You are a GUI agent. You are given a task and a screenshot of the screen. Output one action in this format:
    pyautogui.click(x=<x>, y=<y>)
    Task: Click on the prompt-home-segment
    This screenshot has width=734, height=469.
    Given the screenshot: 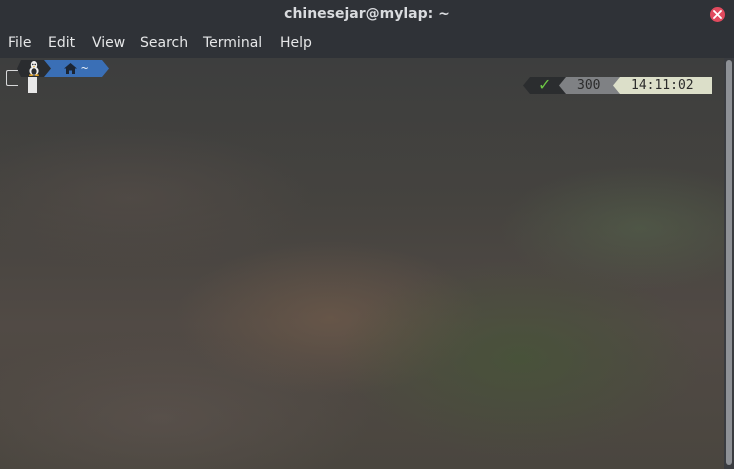 What is the action you would take?
    pyautogui.click(x=76, y=68)
    